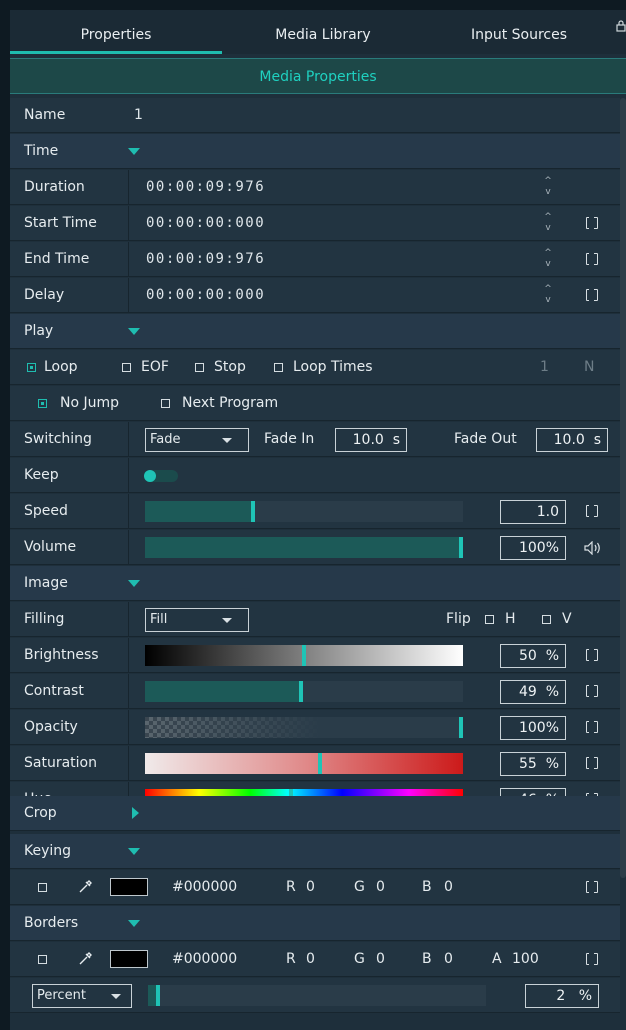 Image resolution: width=626 pixels, height=1030 pixels. What do you see at coordinates (572, 440) in the screenshot?
I see `fade-out-input: 10.0 s` at bounding box center [572, 440].